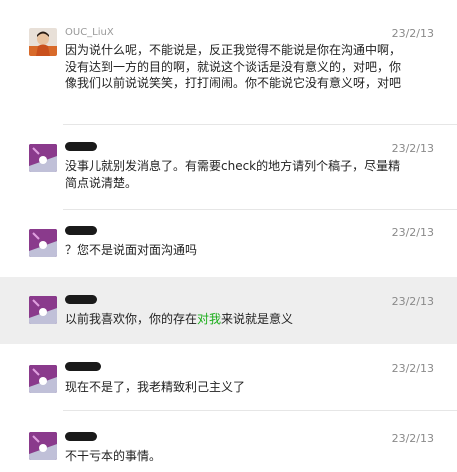 The image size is (457, 472). I want to click on chat-message: 23/2/13 不干亏本的事情。, so click(228, 441).